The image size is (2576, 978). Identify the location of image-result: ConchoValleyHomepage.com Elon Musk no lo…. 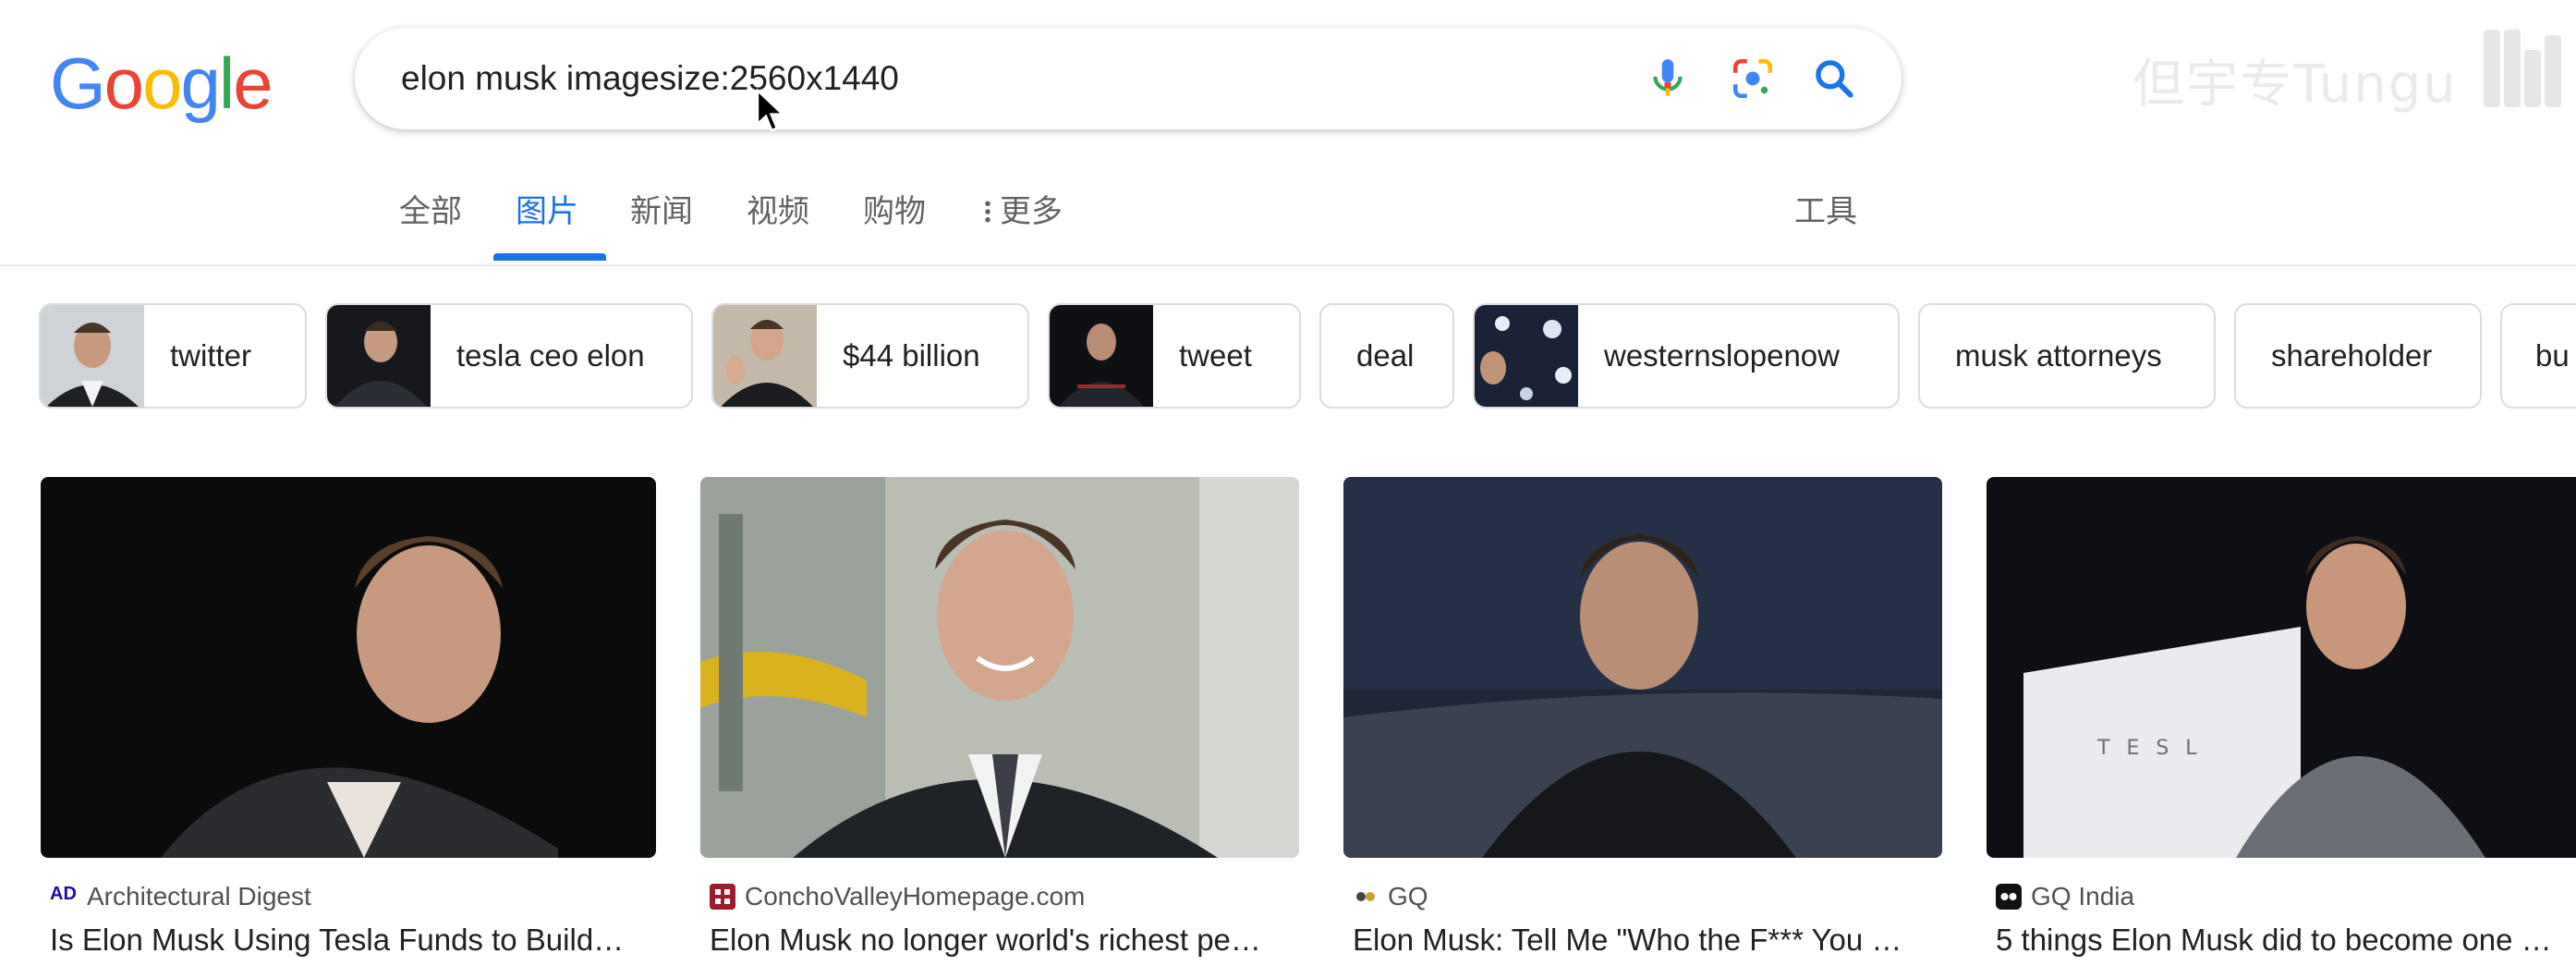
(1000, 726).